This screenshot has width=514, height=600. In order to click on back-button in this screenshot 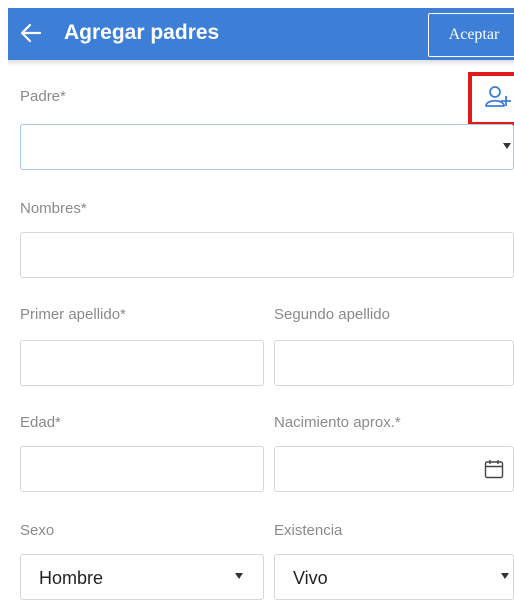, I will do `click(31, 33)`.